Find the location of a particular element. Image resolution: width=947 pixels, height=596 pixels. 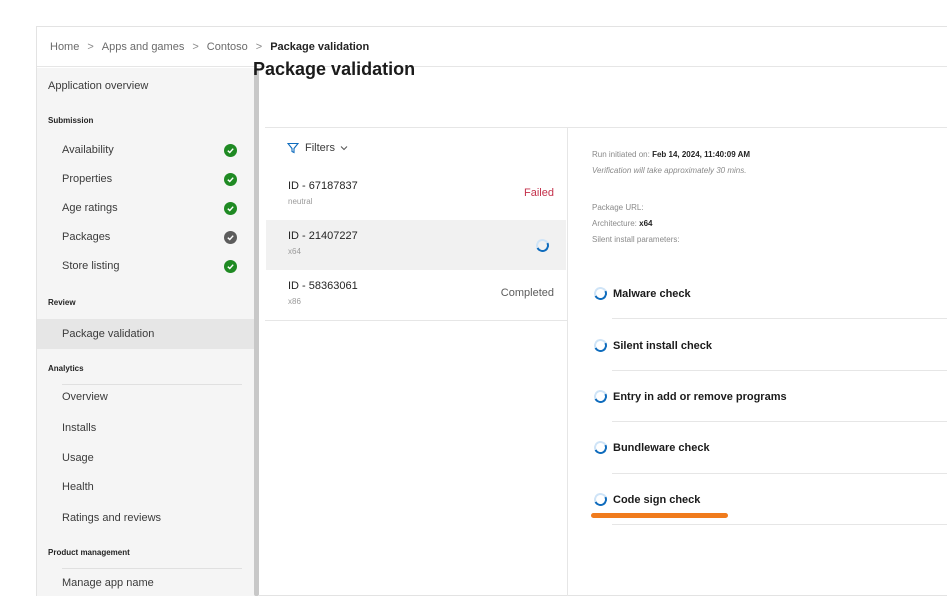

sidebar-item-manage-app-name: Manage app name is located at coordinates (147, 583).